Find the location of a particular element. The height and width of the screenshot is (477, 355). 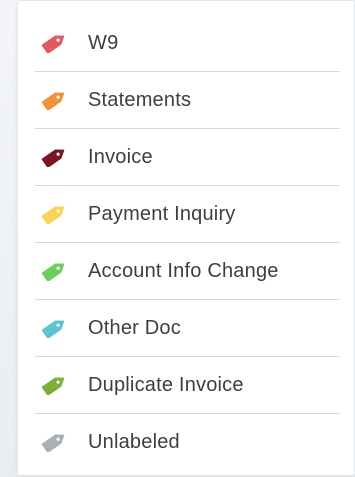

label-menu-item-account-info-change: Account Info Change is located at coordinates (186, 271).